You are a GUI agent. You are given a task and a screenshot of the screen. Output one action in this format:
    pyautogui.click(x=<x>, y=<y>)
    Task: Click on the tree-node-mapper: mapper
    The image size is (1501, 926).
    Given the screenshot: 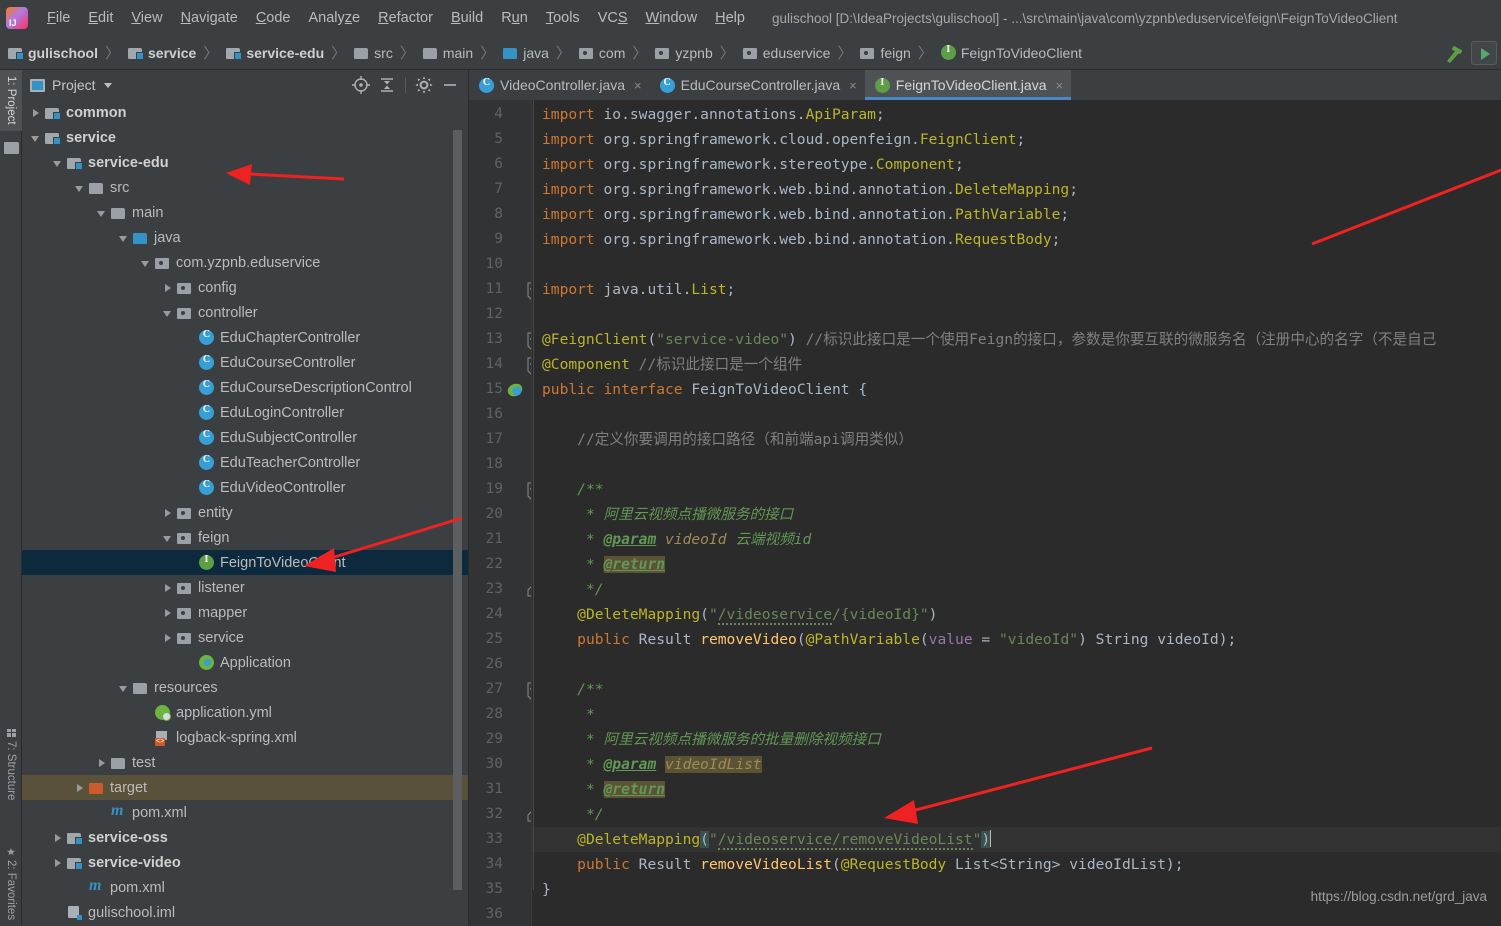 What is the action you would take?
    pyautogui.click(x=245, y=612)
    